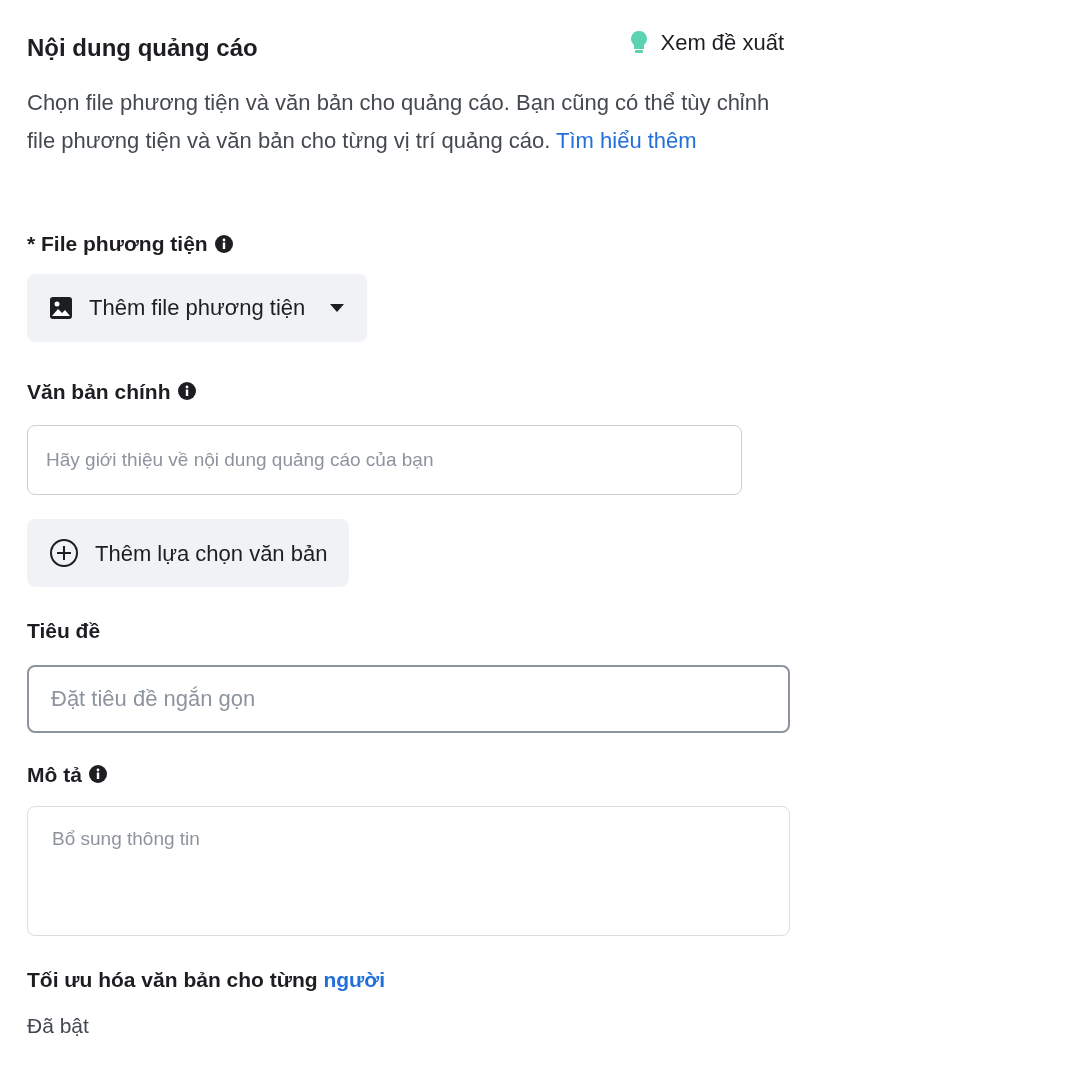 Image resolution: width=1080 pixels, height=1080 pixels. I want to click on primary-text-field: Hãy giới thiệu về nội dung quảng cáo của bạn, so click(384, 460).